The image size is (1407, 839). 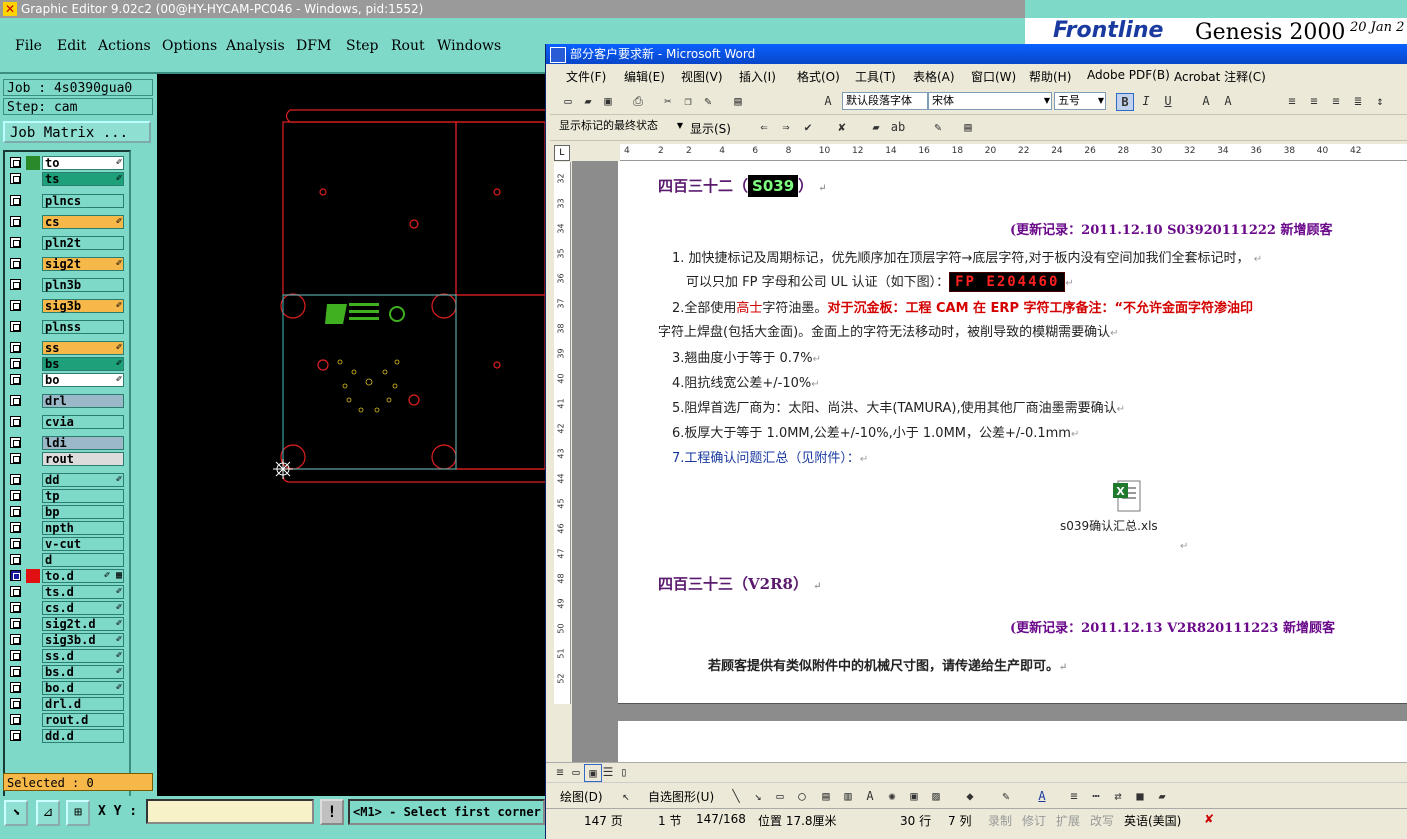 I want to click on layer-row: sig2t ✐, so click(x=67, y=264).